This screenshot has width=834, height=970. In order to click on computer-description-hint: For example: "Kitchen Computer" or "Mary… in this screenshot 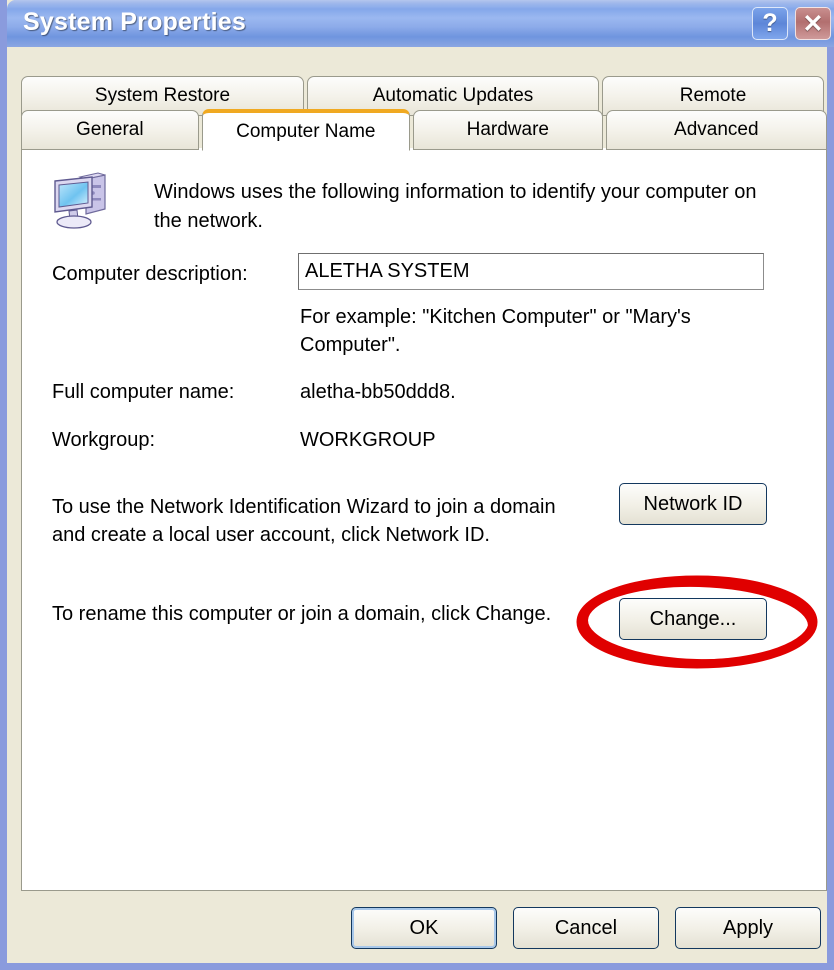, I will do `click(495, 331)`.